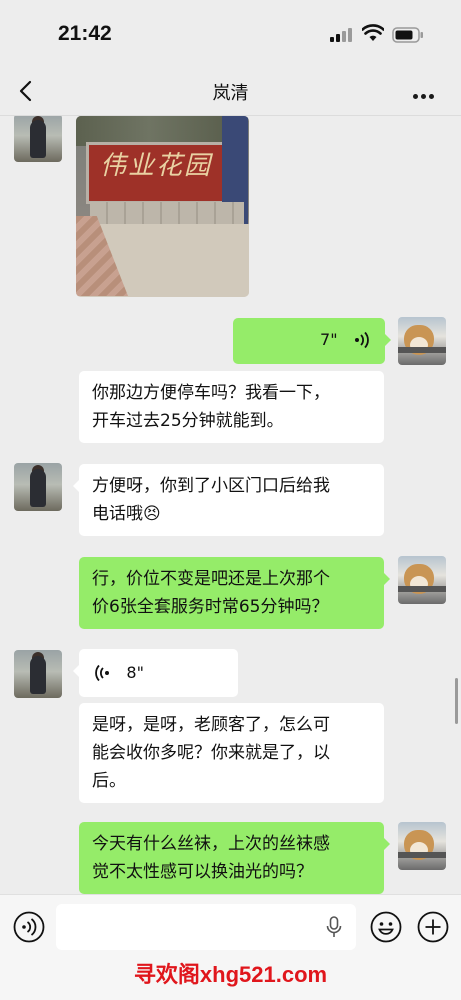 The width and height of the screenshot is (461, 1000). I want to click on message-text: 能会收你多呢？你来就是了，以, so click(211, 753).